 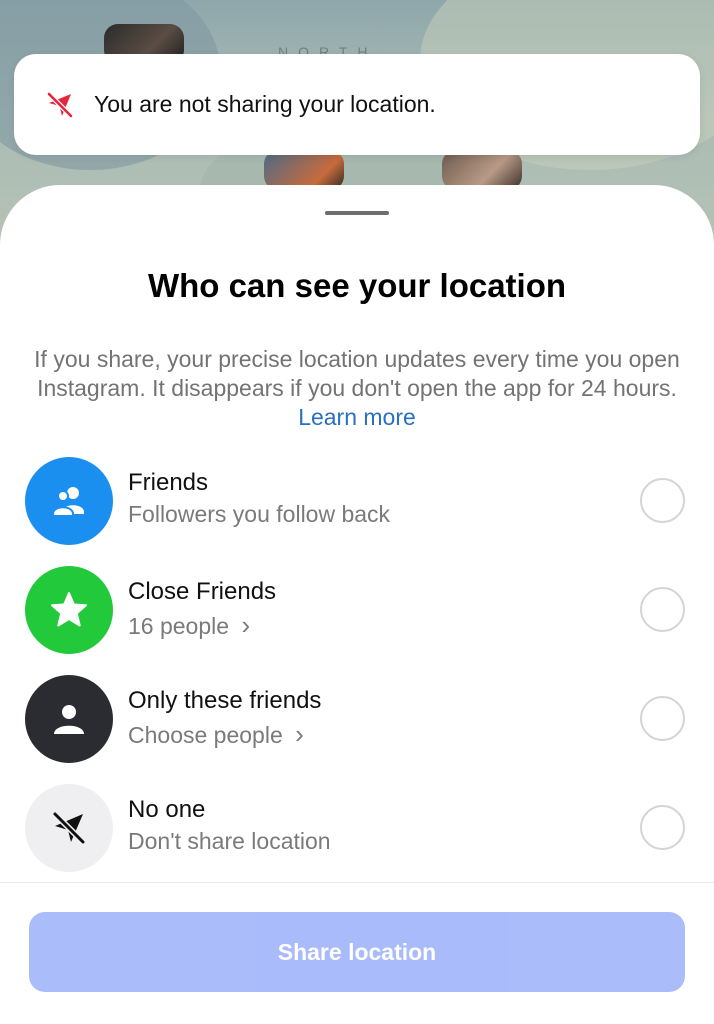 What do you see at coordinates (69, 610) in the screenshot?
I see `star-icon` at bounding box center [69, 610].